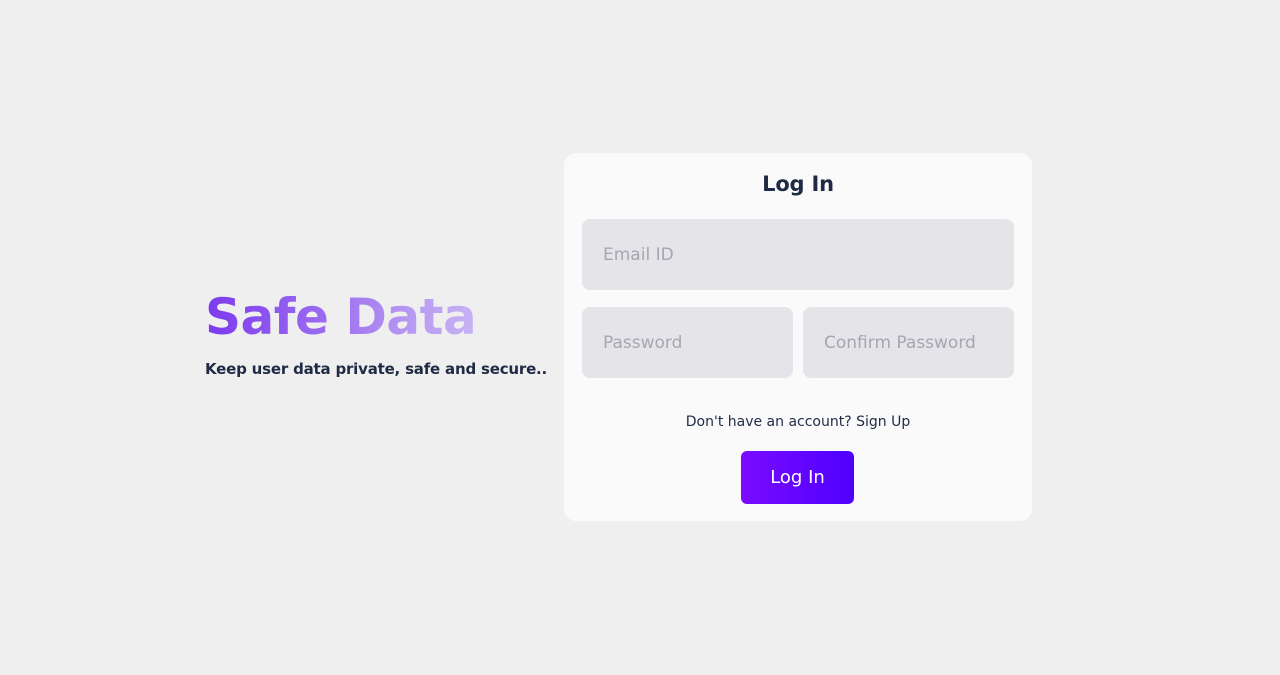 The width and height of the screenshot is (1280, 675). Describe the element at coordinates (768, 422) in the screenshot. I see `signup-prompt-text: Don't have an account?` at that location.